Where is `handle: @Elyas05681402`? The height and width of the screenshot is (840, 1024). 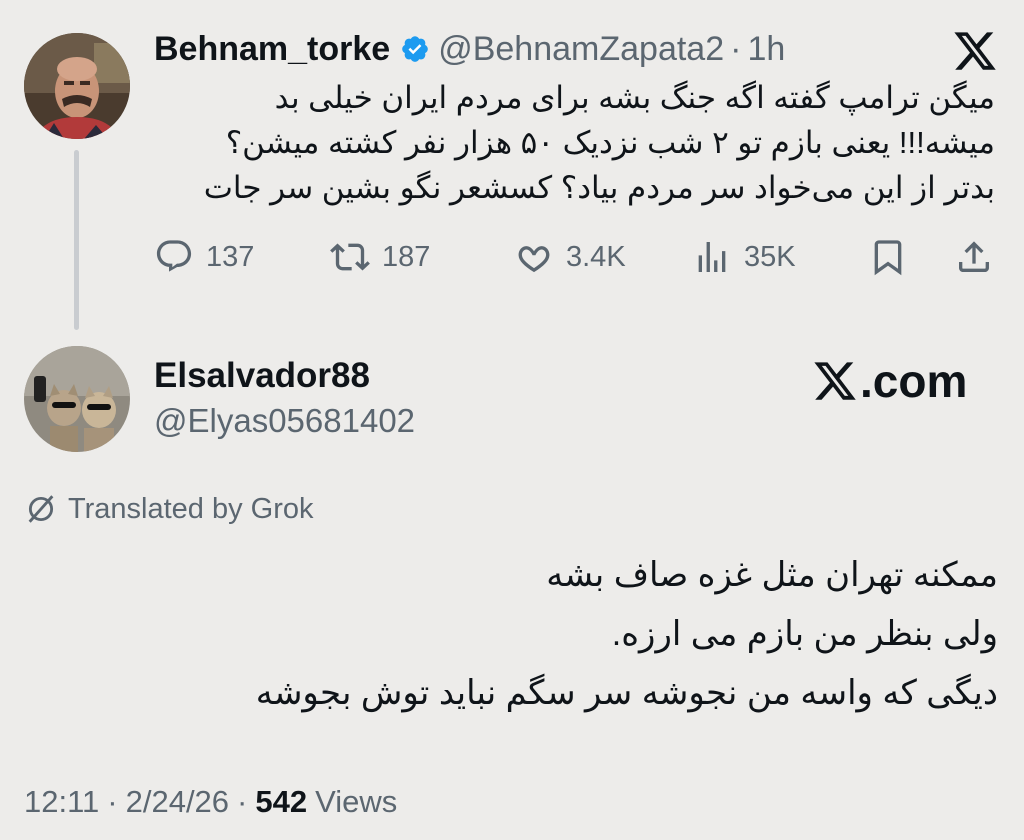
handle: @Elyas05681402 is located at coordinates (284, 421).